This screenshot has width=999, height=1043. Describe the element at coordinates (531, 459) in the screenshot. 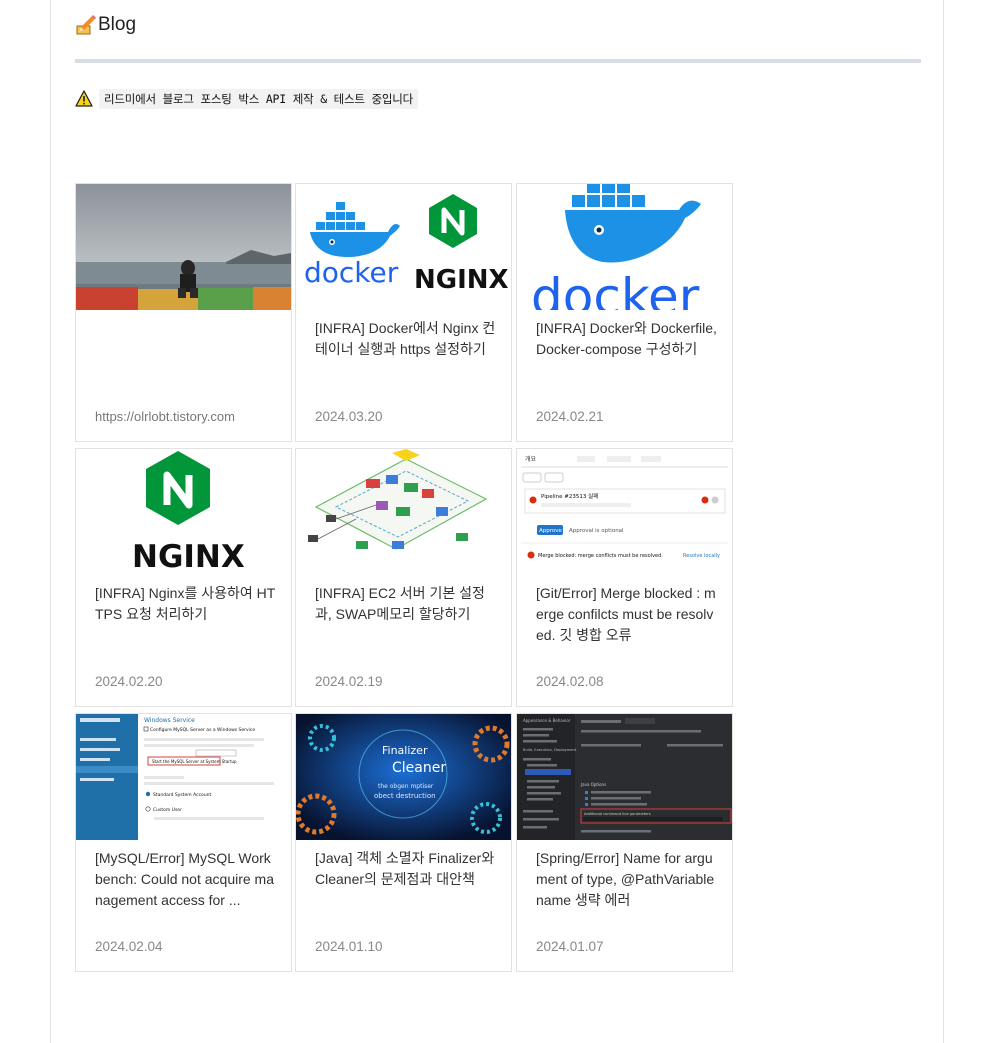

I see `svg-text: 개요` at that location.